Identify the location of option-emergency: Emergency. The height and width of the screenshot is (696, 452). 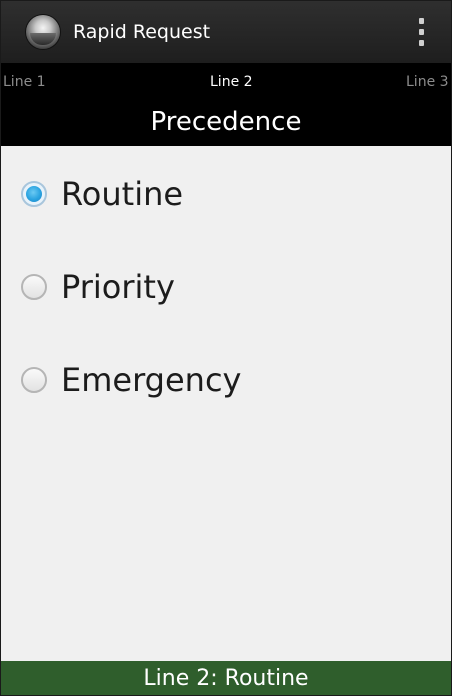
(229, 381).